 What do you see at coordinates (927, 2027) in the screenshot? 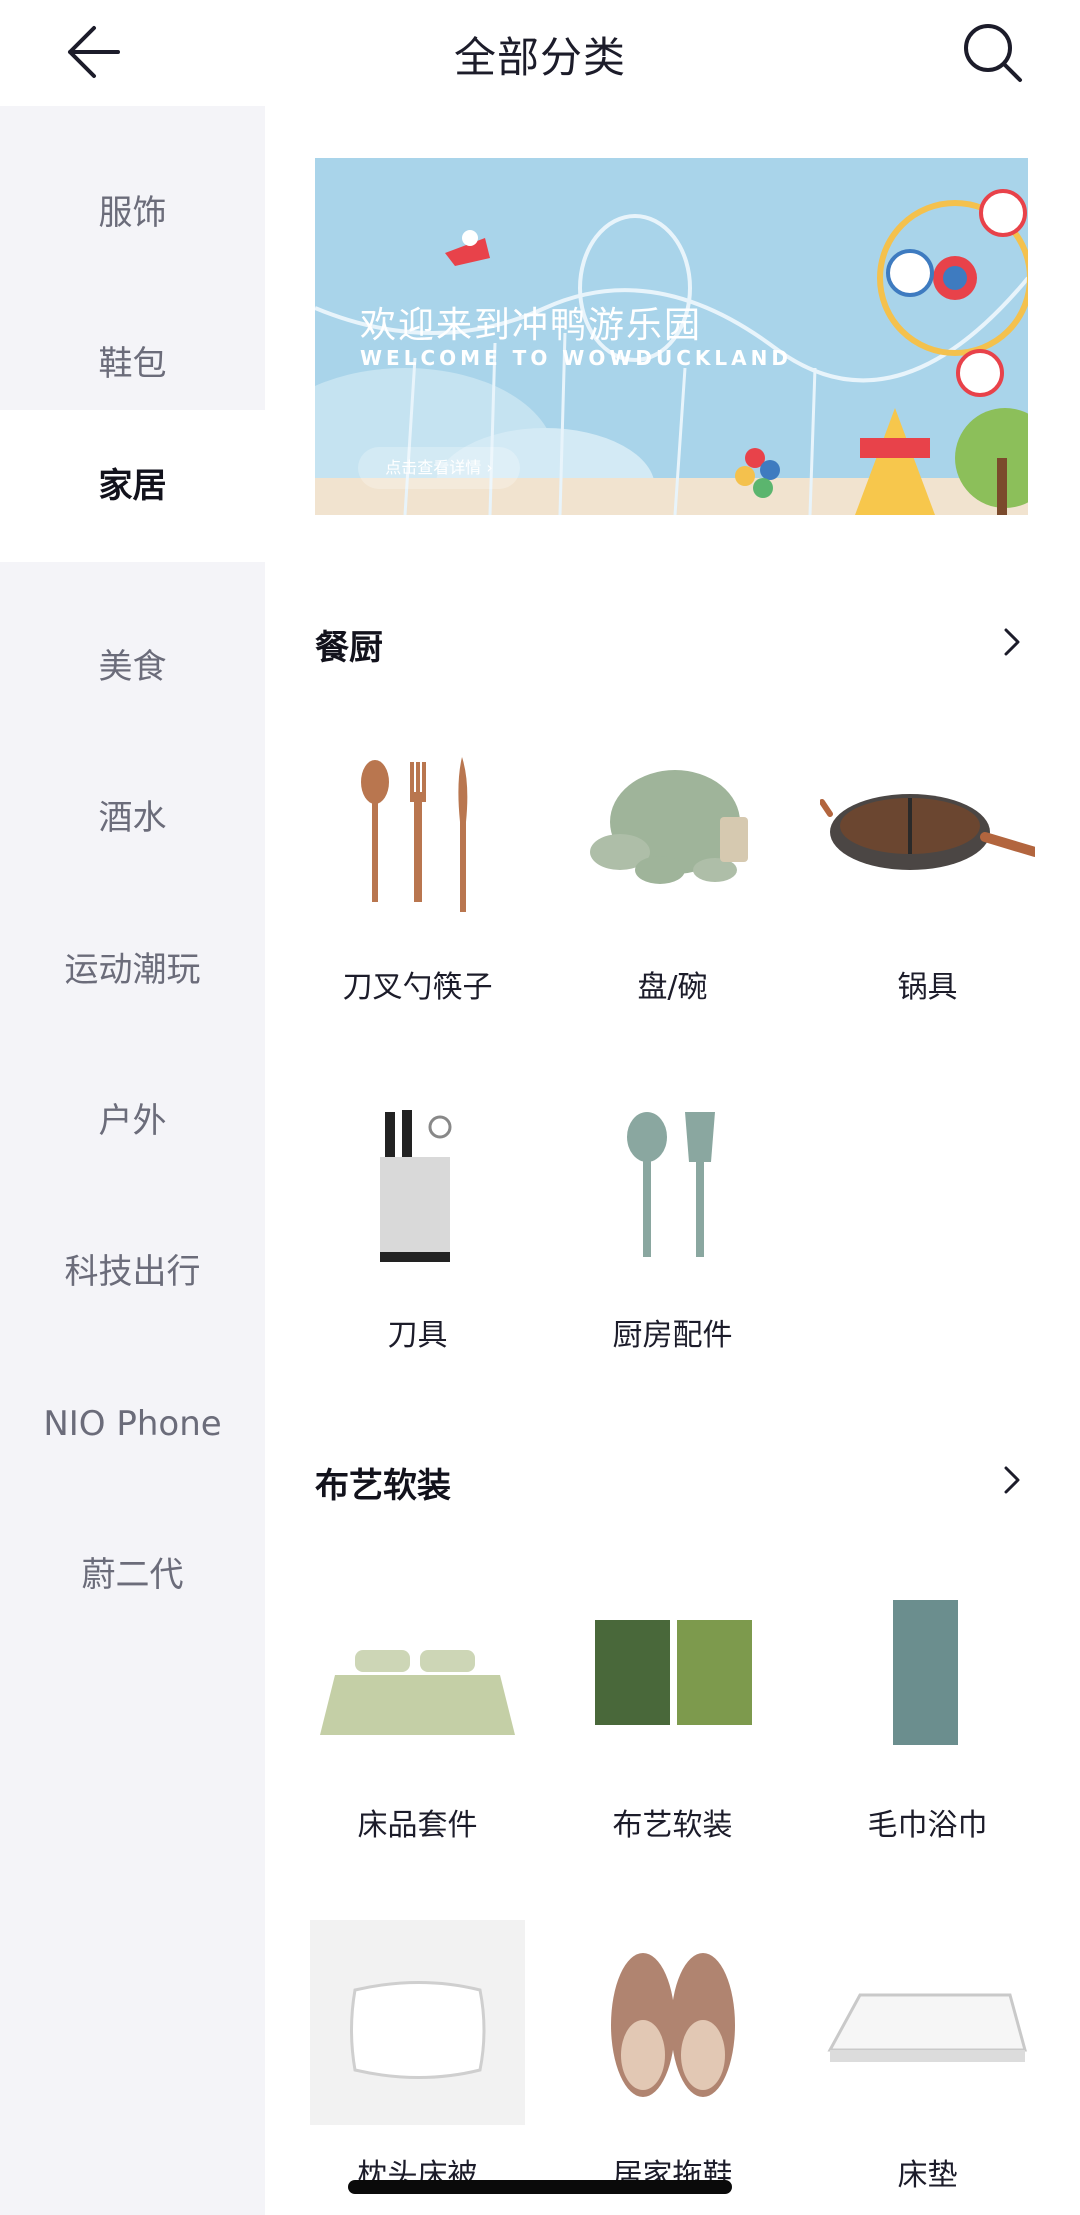
I see `mattress-icon` at bounding box center [927, 2027].